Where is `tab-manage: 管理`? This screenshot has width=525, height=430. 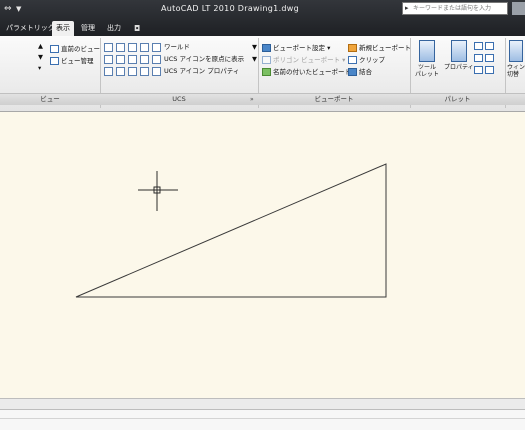
tab-manage: 管理 is located at coordinates (88, 28).